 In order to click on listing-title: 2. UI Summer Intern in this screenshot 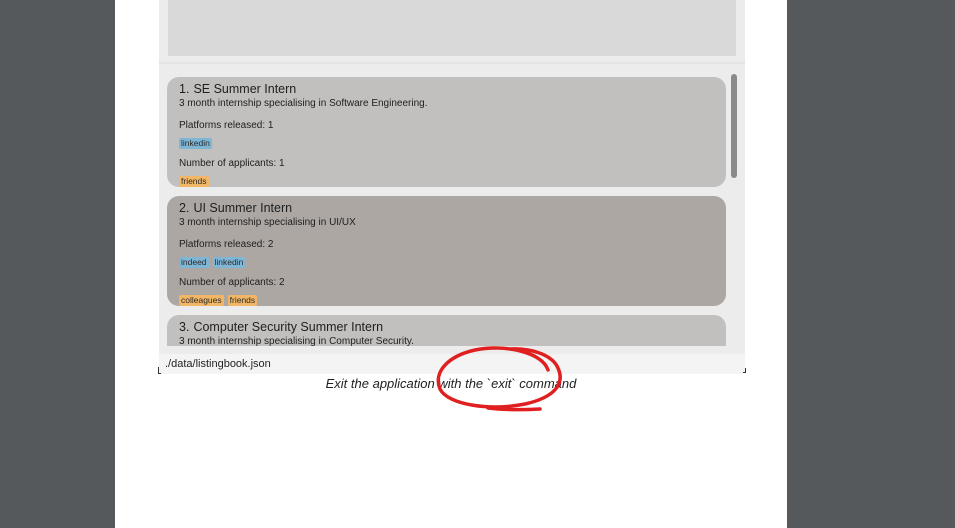, I will do `click(446, 208)`.